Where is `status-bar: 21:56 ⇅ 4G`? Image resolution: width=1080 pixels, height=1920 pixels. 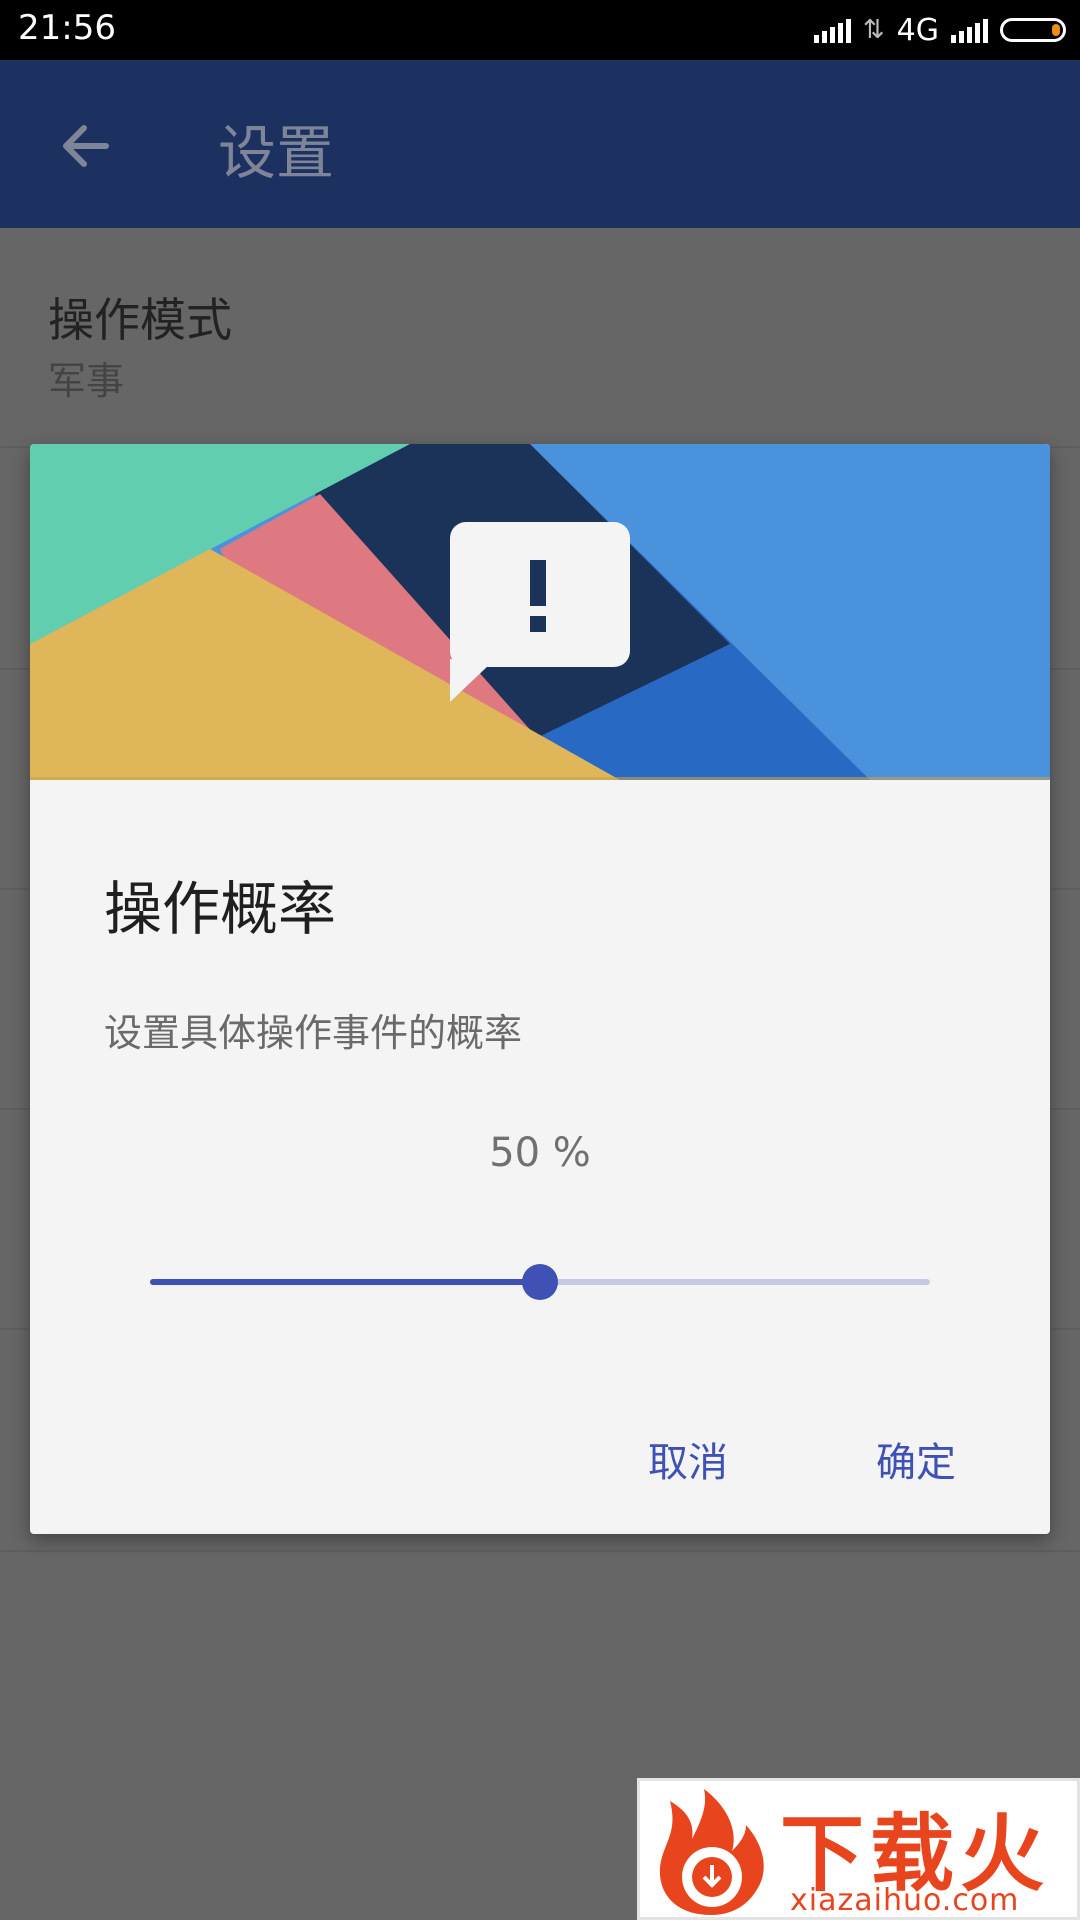
status-bar: 21:56 ⇅ 4G is located at coordinates (540, 30).